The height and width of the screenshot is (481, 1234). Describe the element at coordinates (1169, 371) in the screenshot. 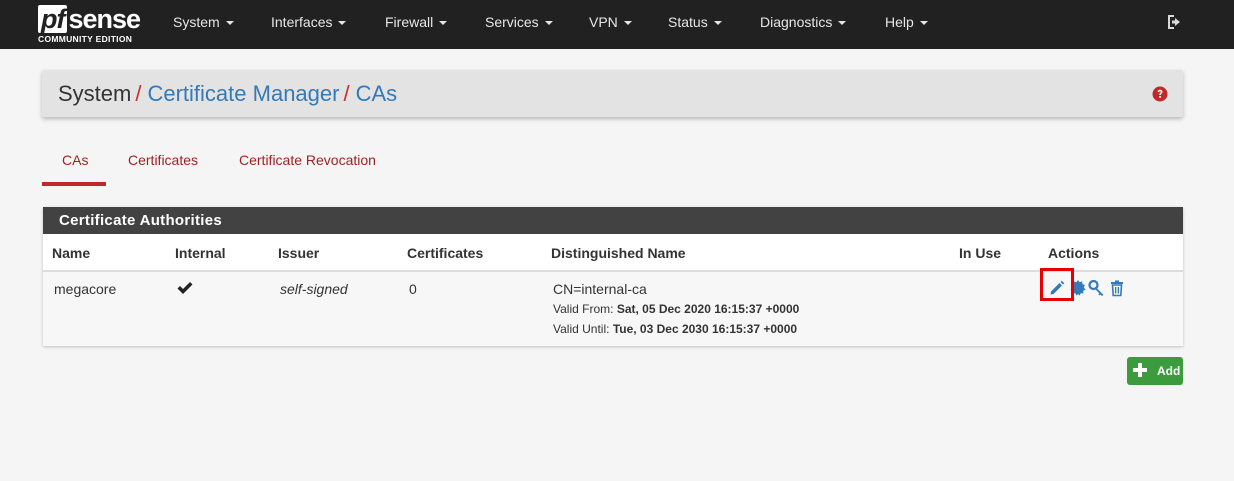

I see `add-button-label: Add` at that location.